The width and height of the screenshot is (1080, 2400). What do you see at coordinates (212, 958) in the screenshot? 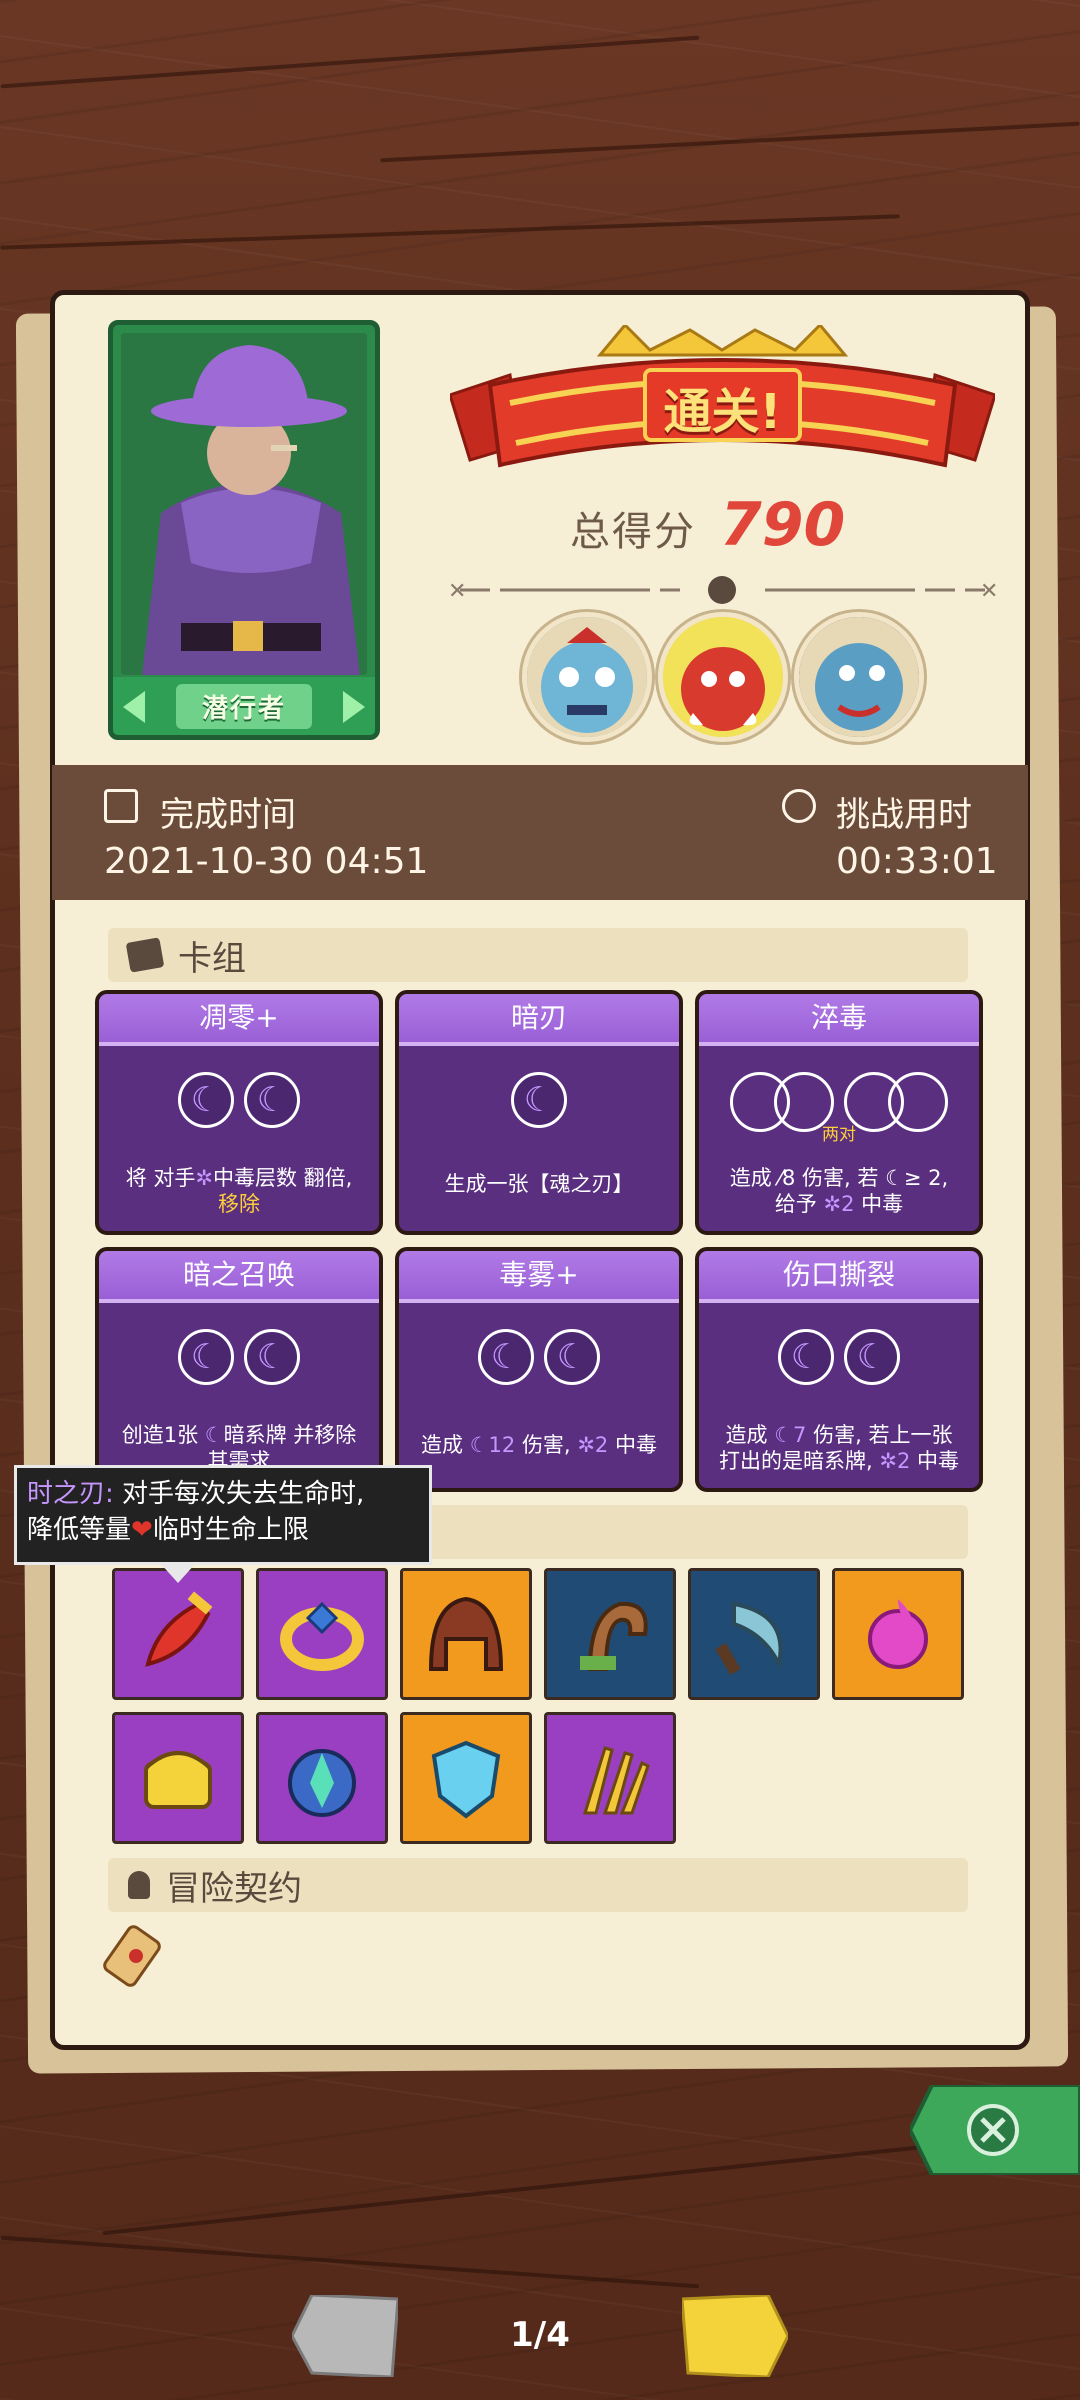
I see `deck-title: 卡组` at bounding box center [212, 958].